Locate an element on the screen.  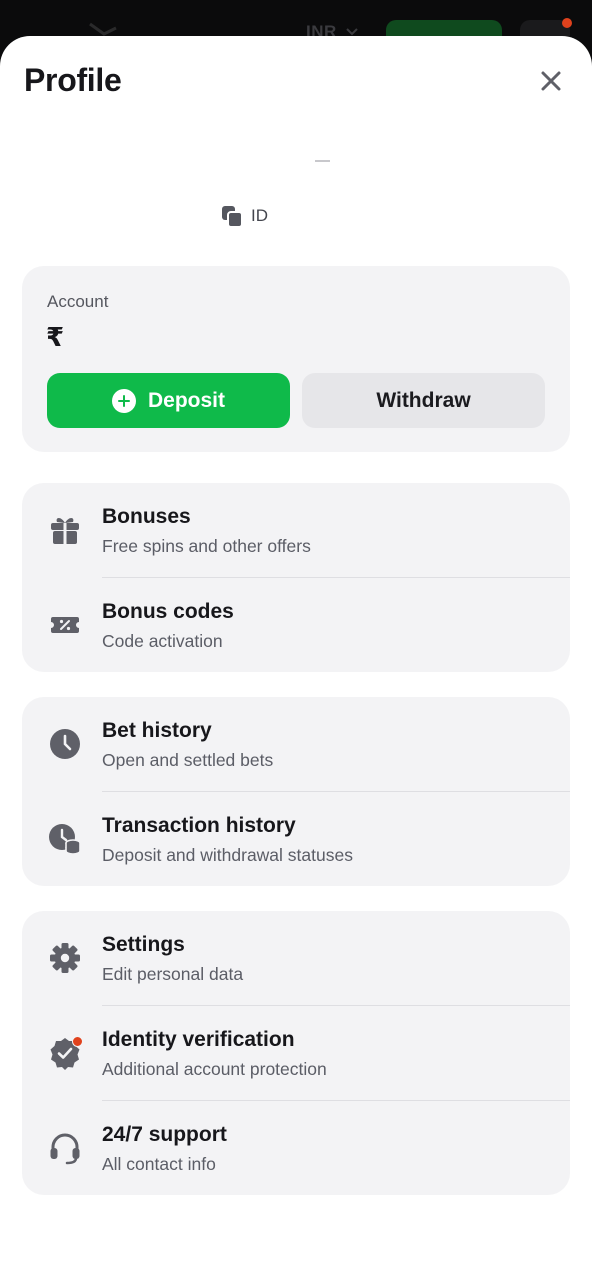
menu-item-title: Bet history is located at coordinates (157, 730).